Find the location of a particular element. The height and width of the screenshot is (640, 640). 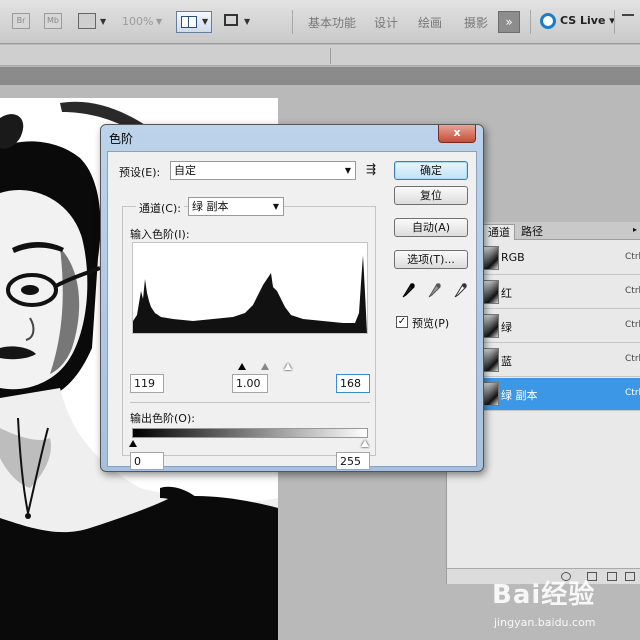

preview-checkbox: ✓ is located at coordinates (402, 322).